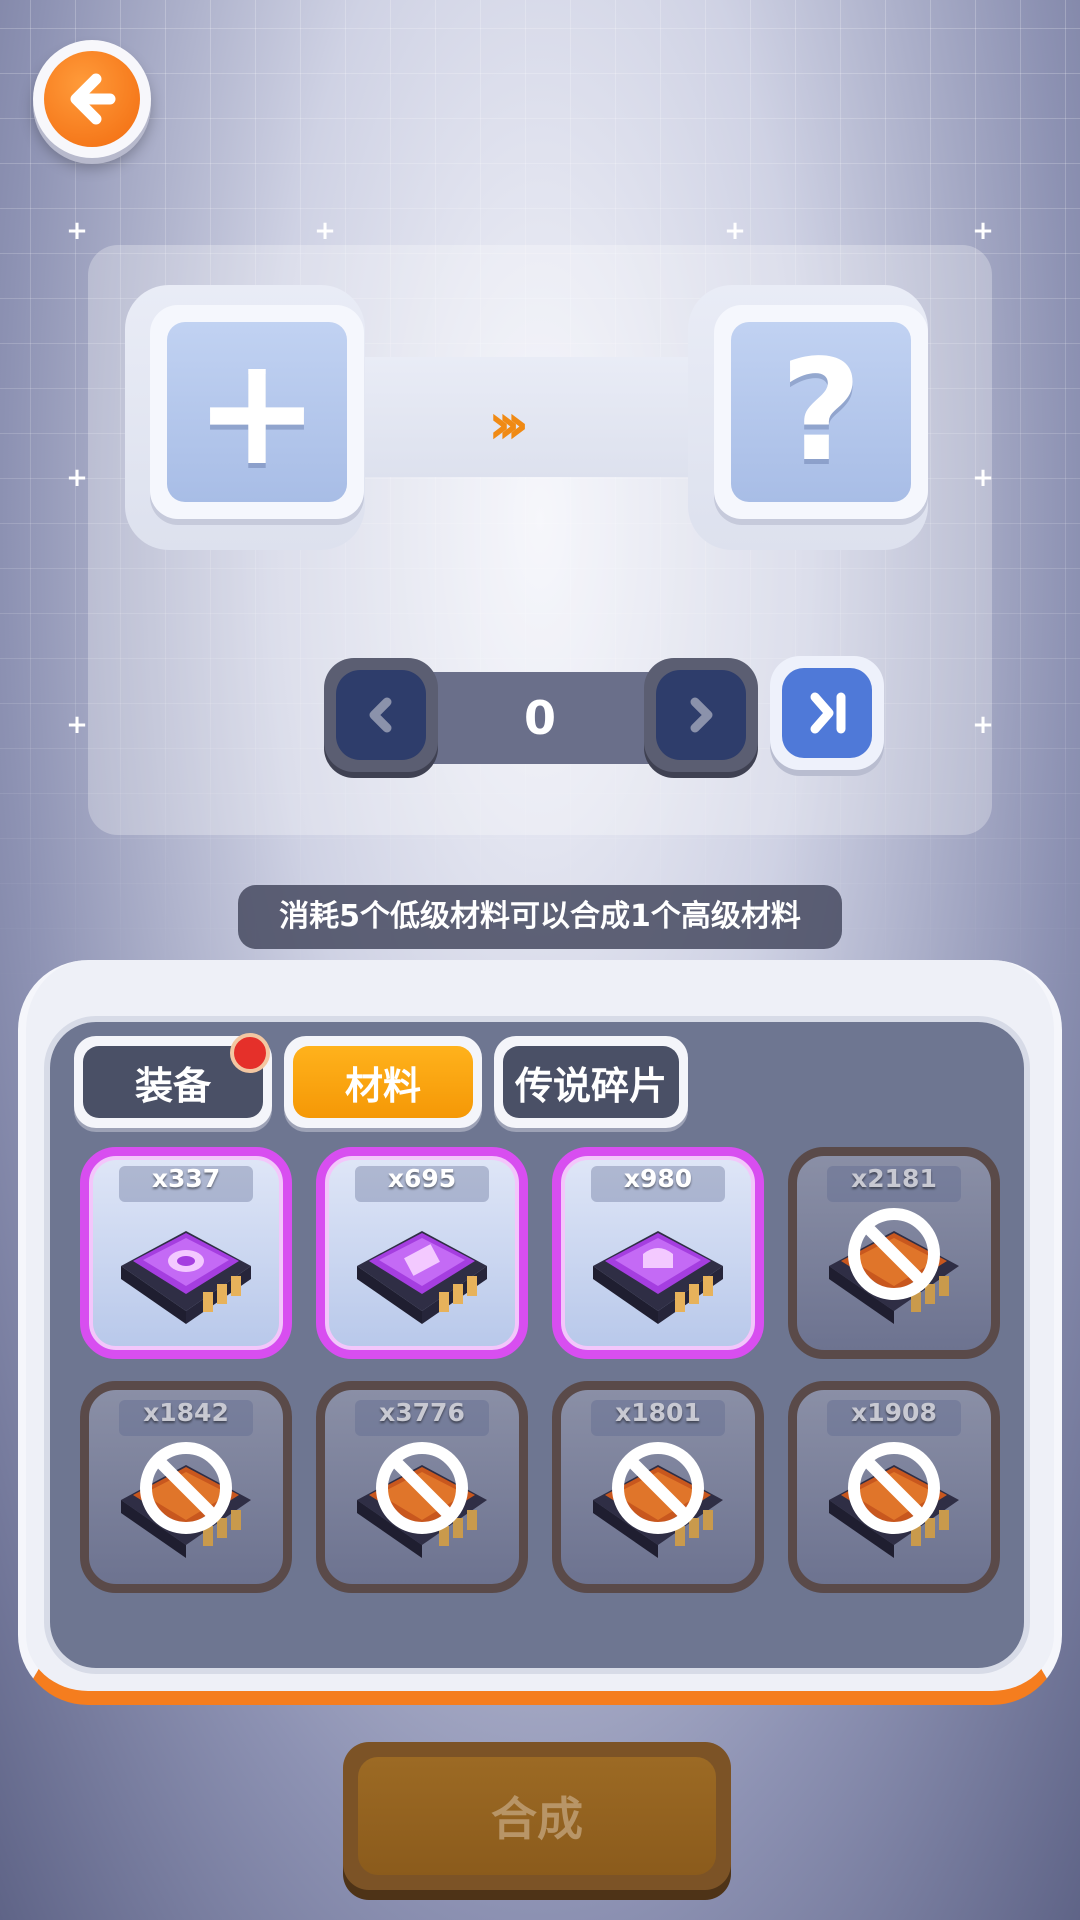 The width and height of the screenshot is (1080, 1920). I want to click on item-quantity: x2181, so click(894, 1178).